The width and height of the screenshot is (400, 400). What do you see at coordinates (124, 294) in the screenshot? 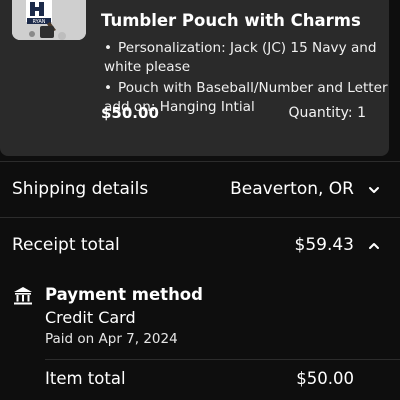
I see `payment-method-heading: Payment method` at bounding box center [124, 294].